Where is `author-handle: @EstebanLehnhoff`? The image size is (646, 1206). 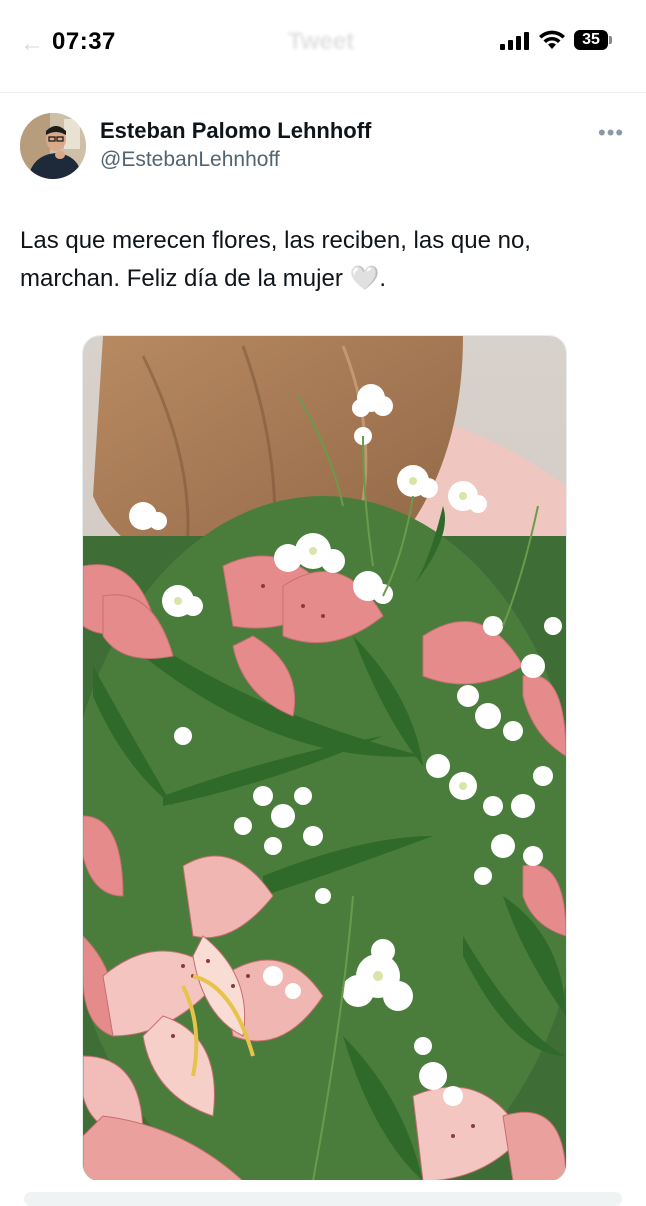
author-handle: @EstebanLehnhoff is located at coordinates (190, 160).